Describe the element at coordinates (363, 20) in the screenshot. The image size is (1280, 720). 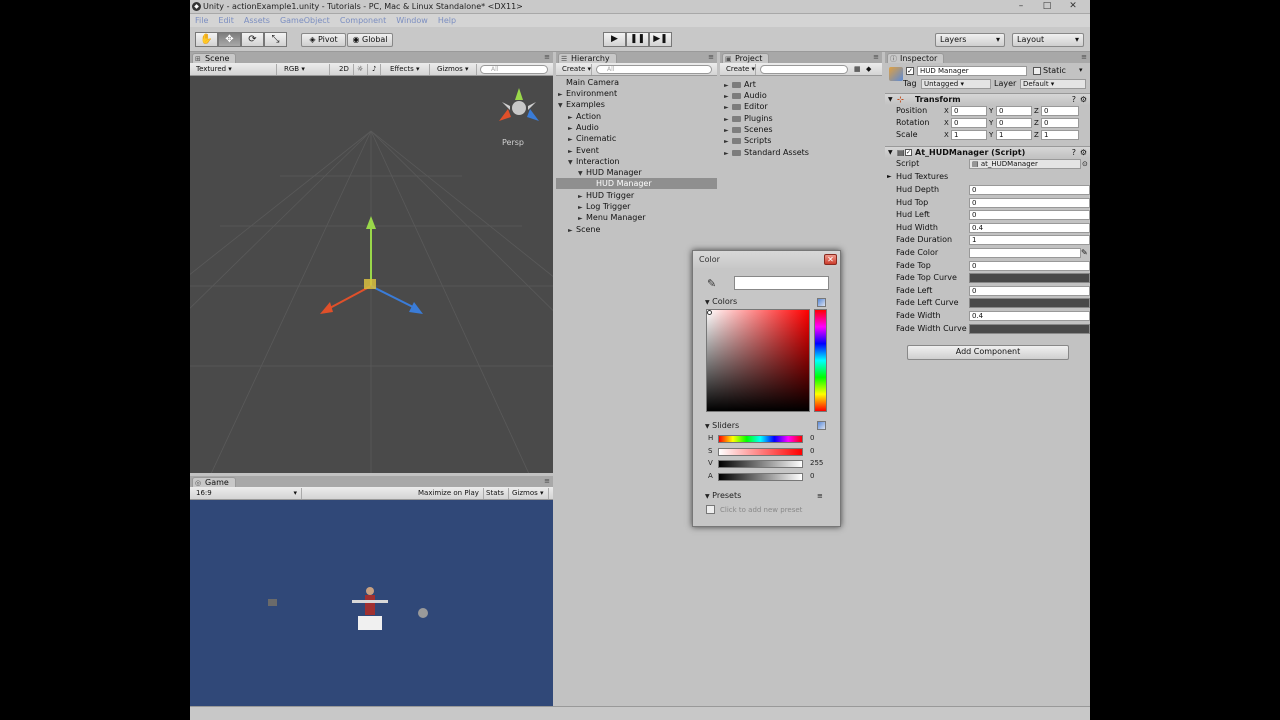
I see `menu-component: Component` at that location.